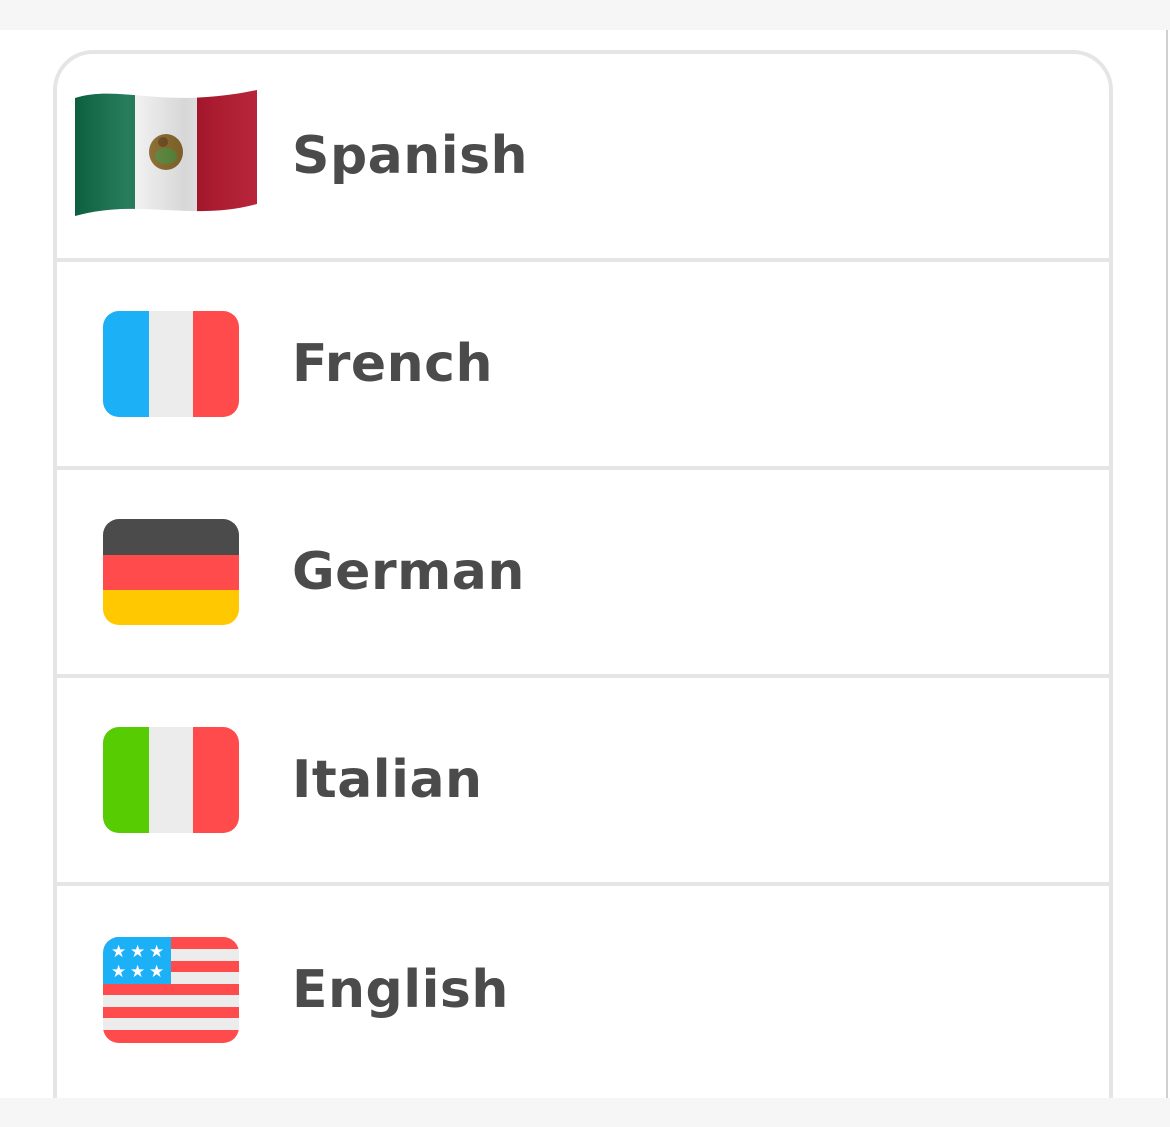 Image resolution: width=1170 pixels, height=1127 pixels. What do you see at coordinates (171, 364) in the screenshot?
I see `france-flag-icon` at bounding box center [171, 364].